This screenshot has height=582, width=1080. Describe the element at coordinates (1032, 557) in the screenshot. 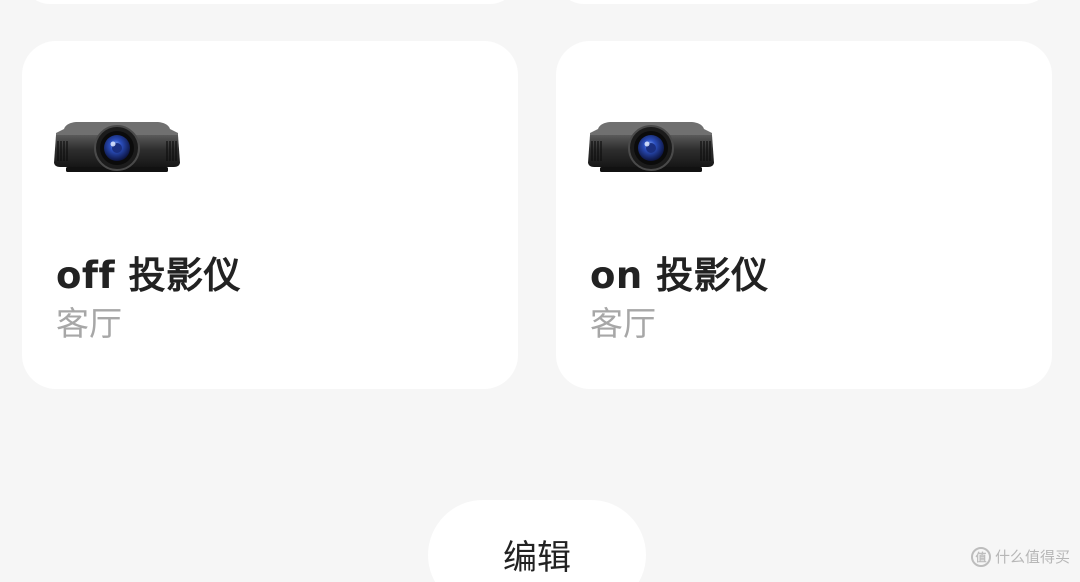

I see `watermark-text: 什么值得买` at that location.